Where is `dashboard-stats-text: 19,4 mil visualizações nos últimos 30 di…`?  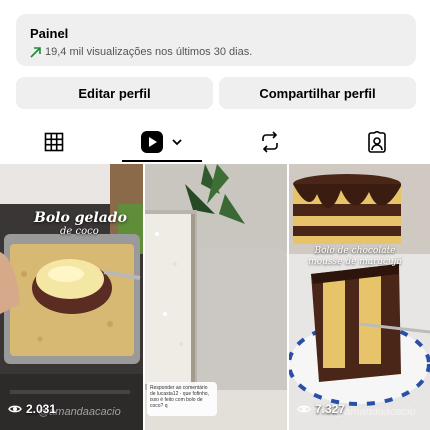 dashboard-stats-text: 19,4 mil visualizações nos últimos 30 di… is located at coordinates (149, 52).